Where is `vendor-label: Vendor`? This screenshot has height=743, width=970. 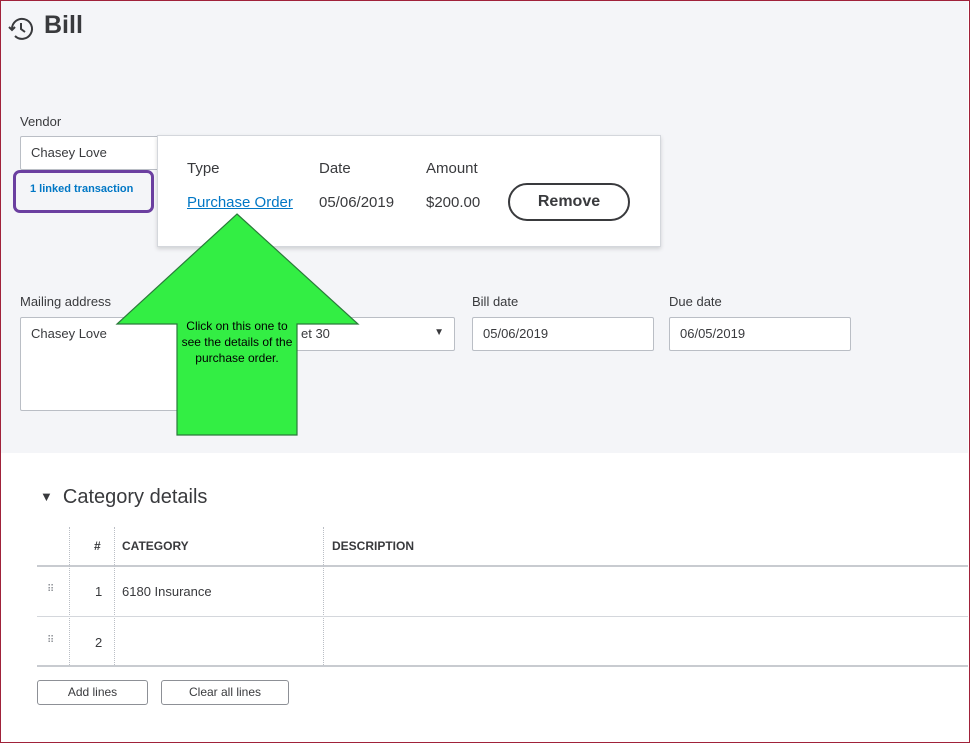 vendor-label: Vendor is located at coordinates (41, 121).